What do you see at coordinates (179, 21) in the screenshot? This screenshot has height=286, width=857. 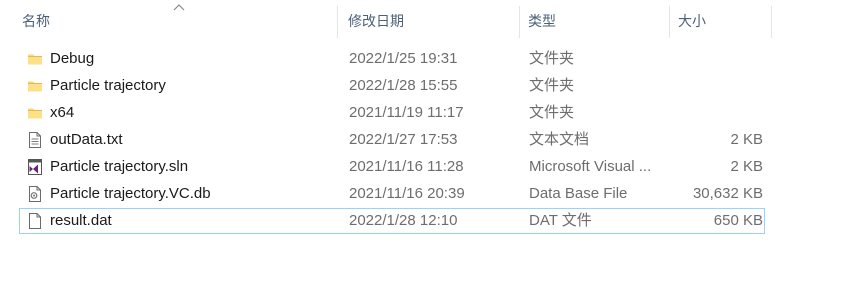 I see `column-header-name: 名称` at bounding box center [179, 21].